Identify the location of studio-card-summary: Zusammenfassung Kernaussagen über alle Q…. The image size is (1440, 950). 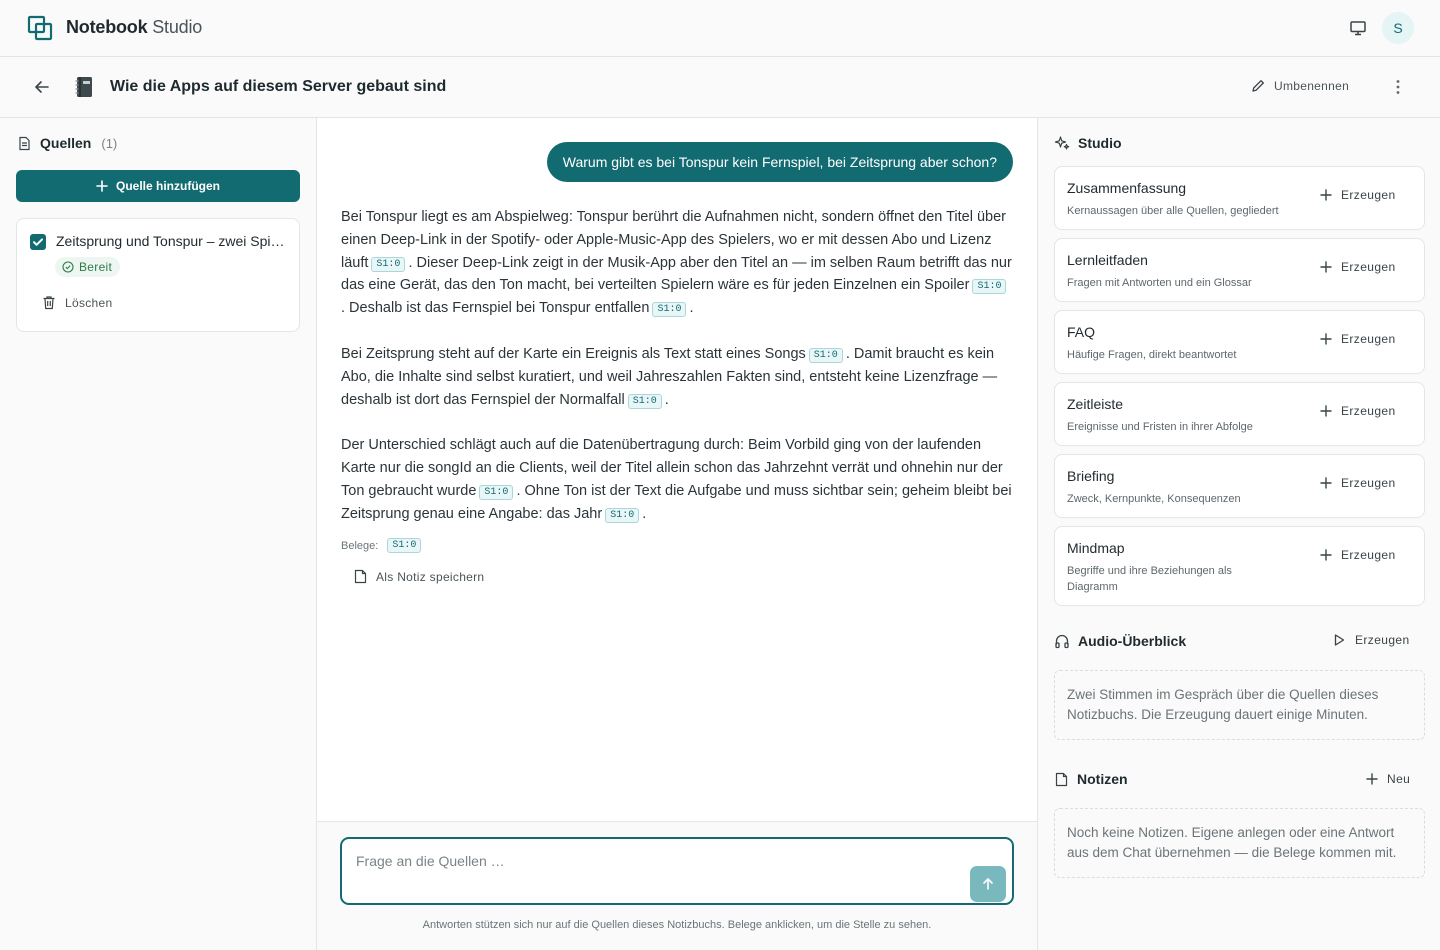
(1239, 198).